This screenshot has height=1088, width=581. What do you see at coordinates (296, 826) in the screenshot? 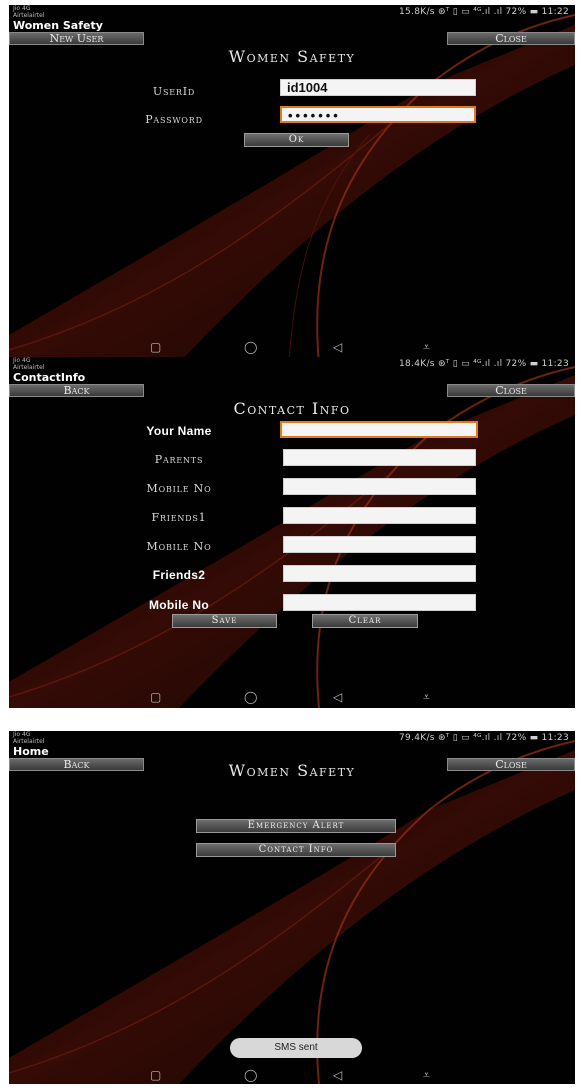
I see `emergency-alert-button: Emergency Alert` at bounding box center [296, 826].